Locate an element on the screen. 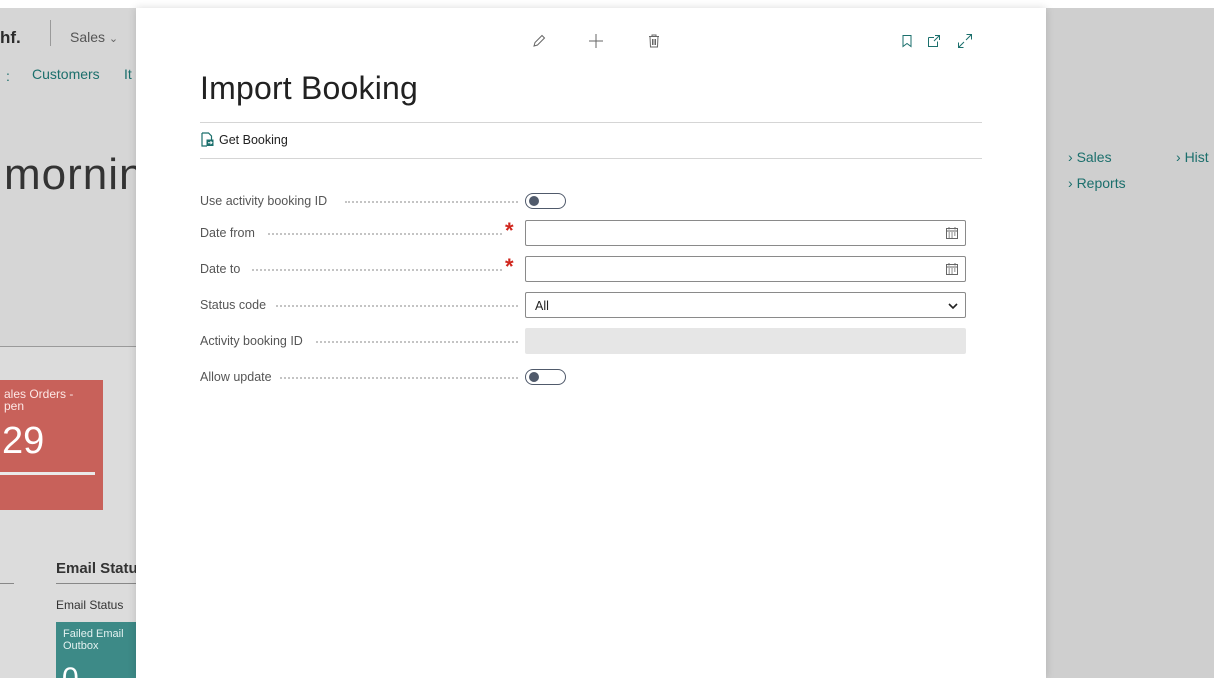  field-label: Activity booking ID is located at coordinates (251, 341).